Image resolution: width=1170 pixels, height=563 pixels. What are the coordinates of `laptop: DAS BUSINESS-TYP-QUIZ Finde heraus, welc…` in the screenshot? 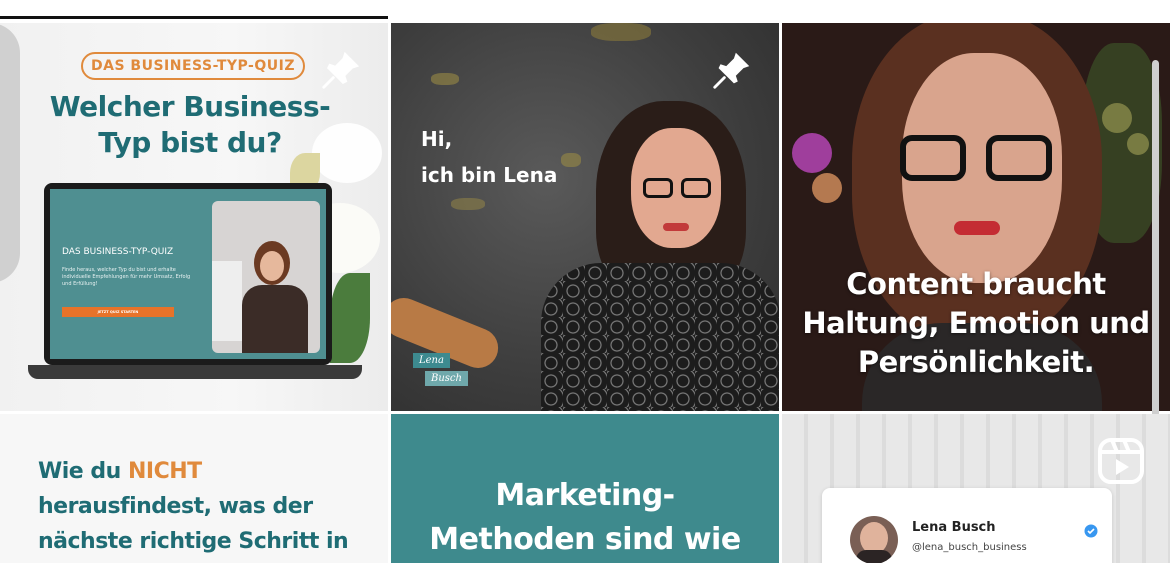 It's located at (188, 274).